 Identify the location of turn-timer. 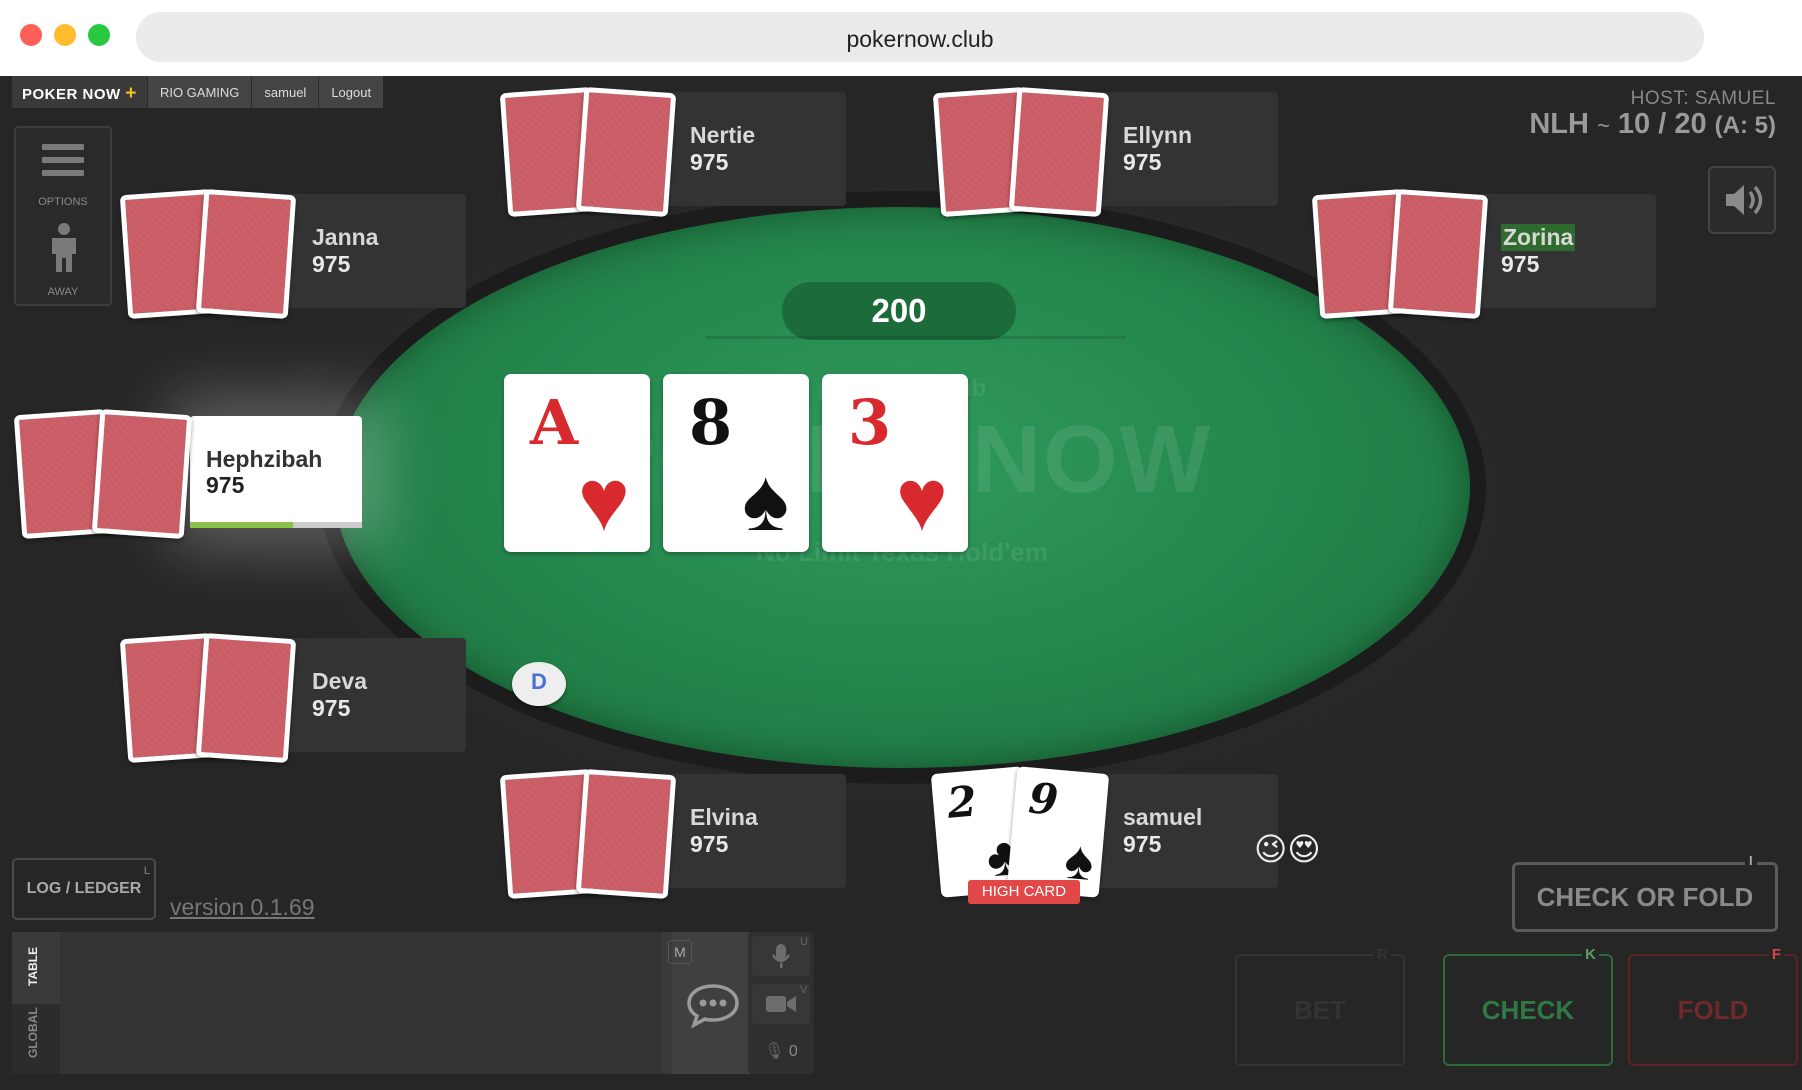
(276, 525).